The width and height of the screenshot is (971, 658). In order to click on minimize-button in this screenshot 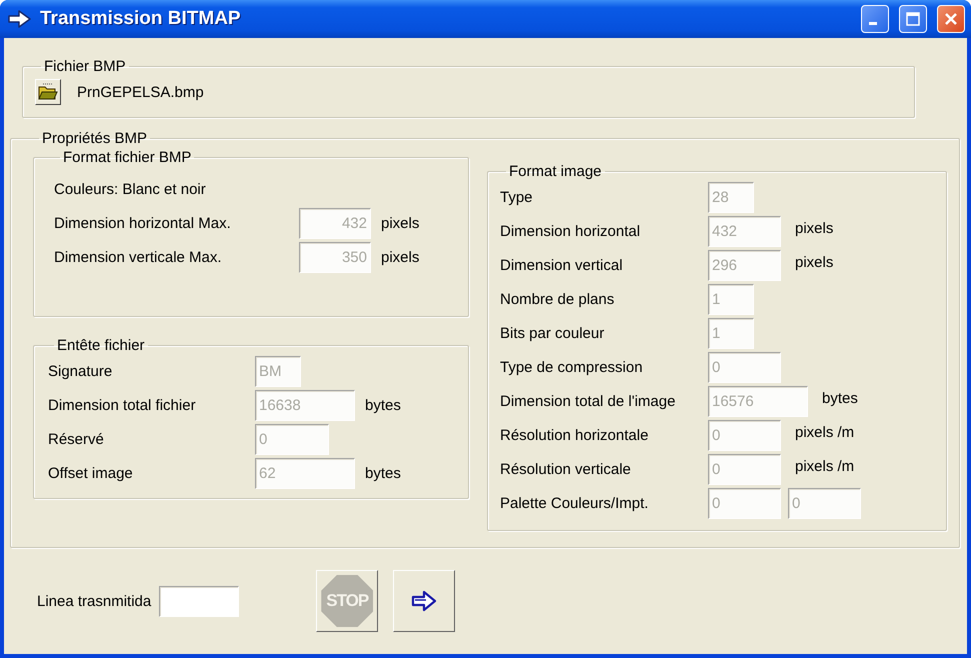, I will do `click(875, 19)`.